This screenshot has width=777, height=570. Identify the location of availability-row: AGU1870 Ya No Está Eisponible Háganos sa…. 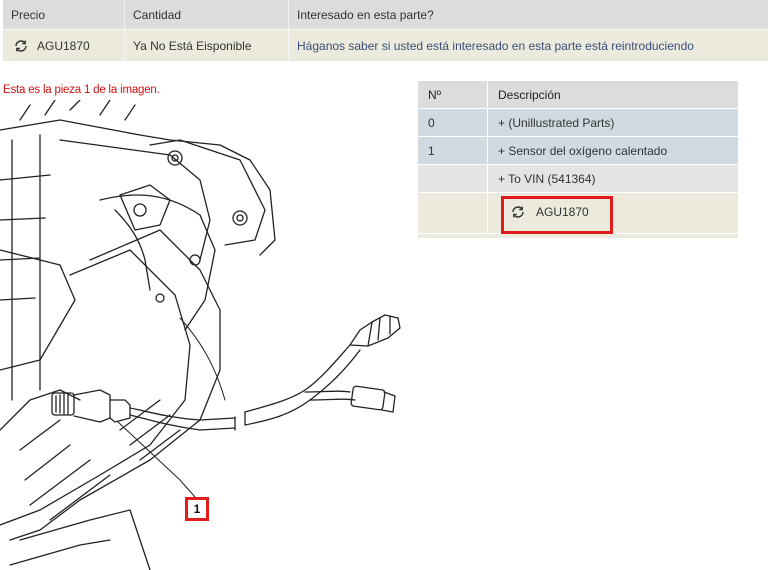
(385, 45).